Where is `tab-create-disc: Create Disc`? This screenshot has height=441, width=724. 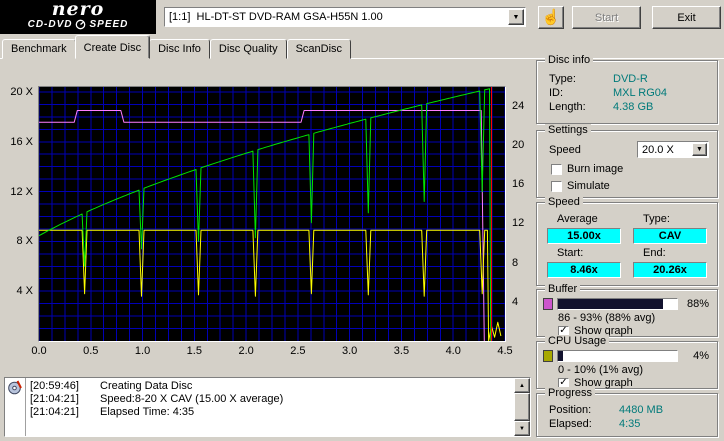
tab-create-disc: Create Disc is located at coordinates (112, 47).